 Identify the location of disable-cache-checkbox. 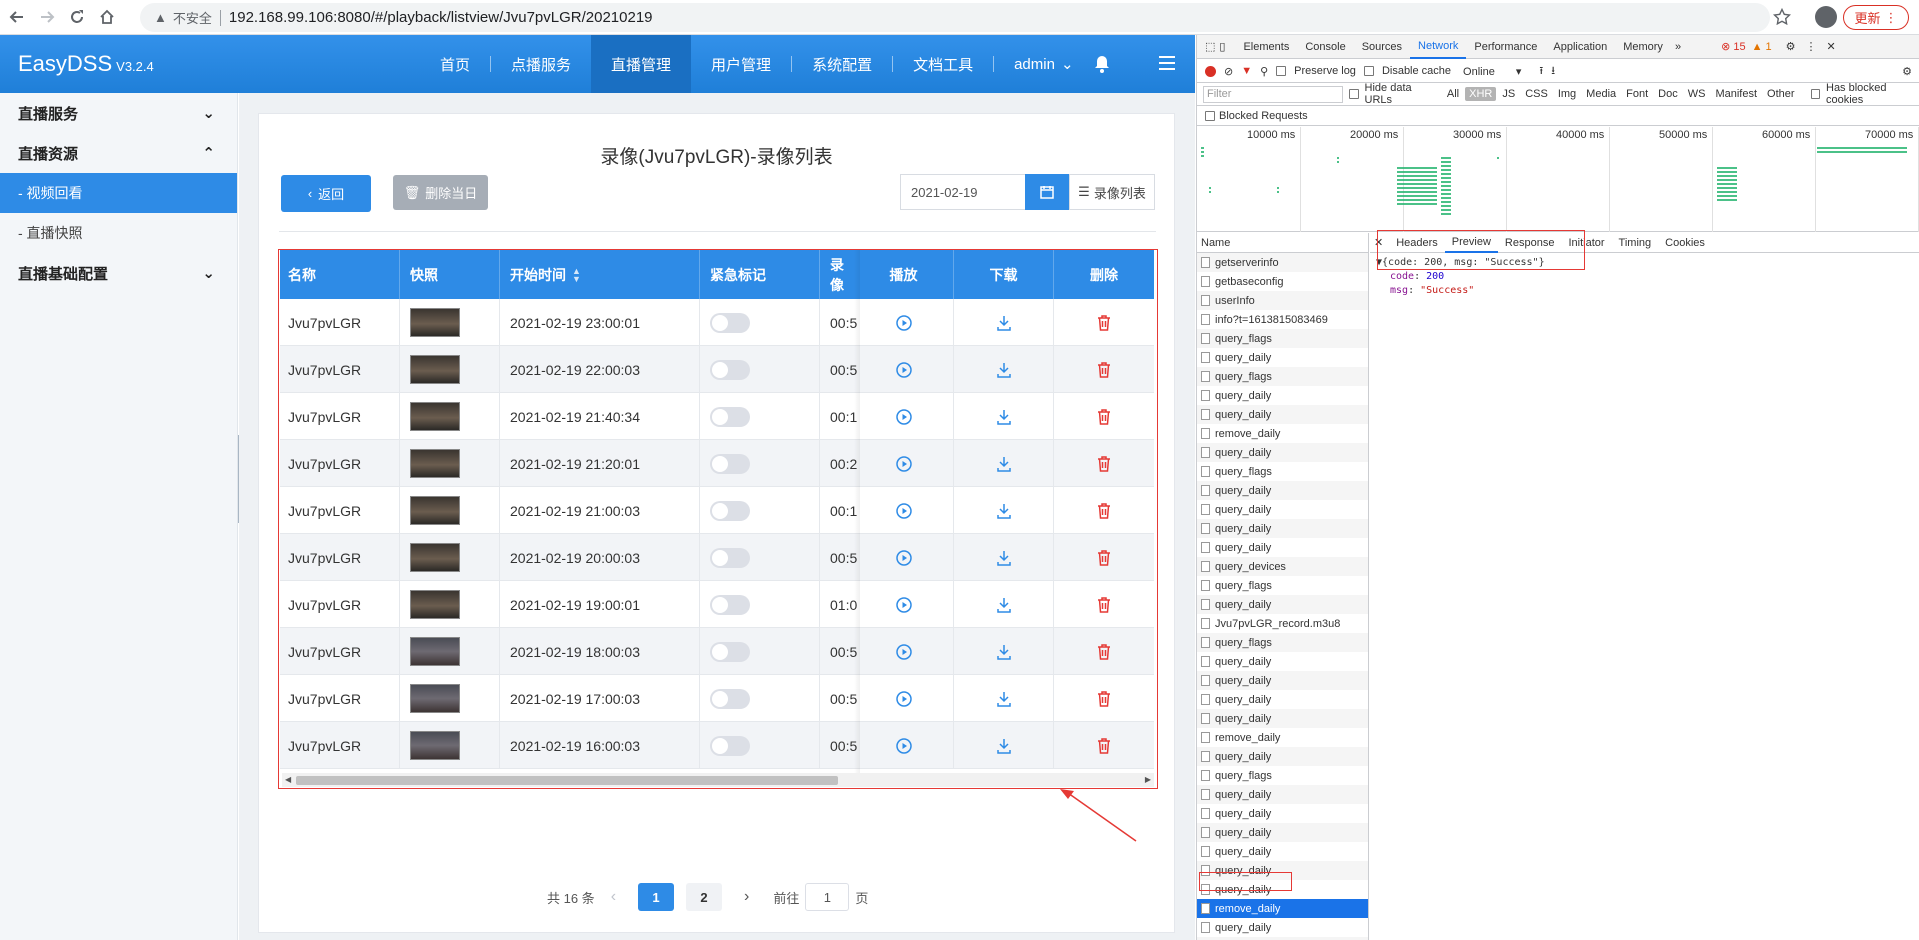
(1368, 71).